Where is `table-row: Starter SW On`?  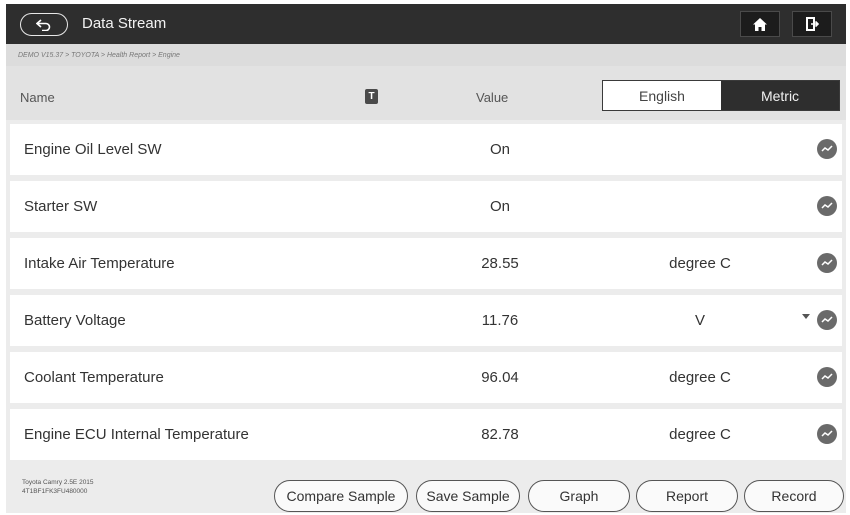
table-row: Starter SW On is located at coordinates (426, 206).